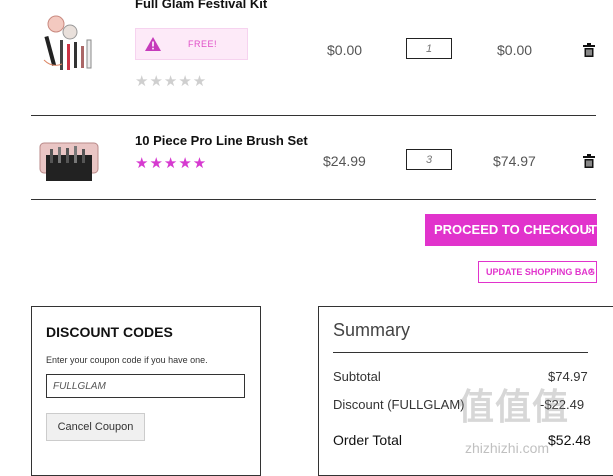 Image resolution: width=613 pixels, height=476 pixels. Describe the element at coordinates (367, 440) in the screenshot. I see `order-total-label: Order Total` at that location.